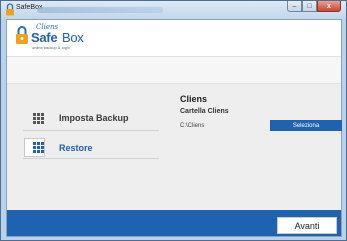 This screenshot has height=241, width=347. What do you see at coordinates (294, 6) in the screenshot?
I see `minimize-button: –` at bounding box center [294, 6].